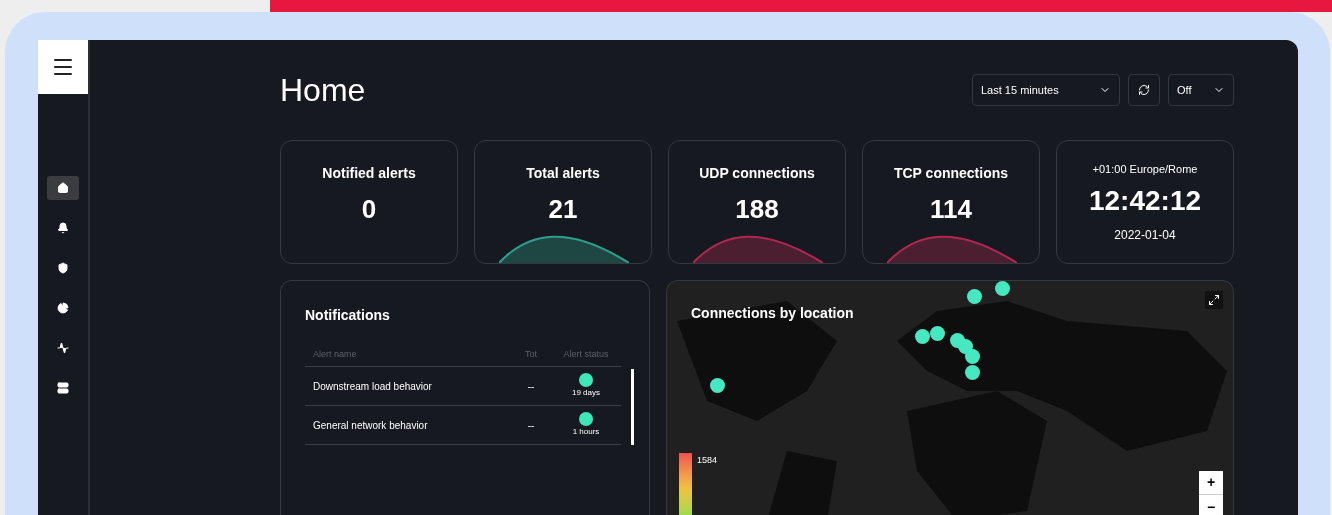  I want to click on column-header: Alert status, so click(586, 354).